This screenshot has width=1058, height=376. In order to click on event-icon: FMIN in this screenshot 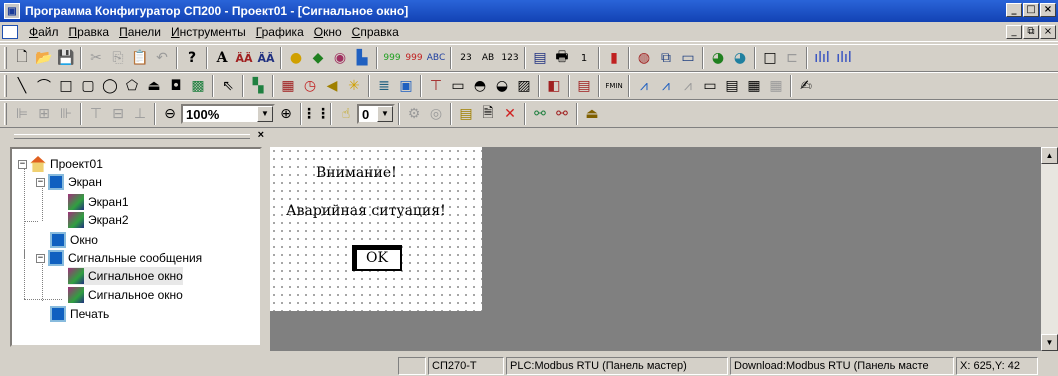, I will do `click(614, 86)`.